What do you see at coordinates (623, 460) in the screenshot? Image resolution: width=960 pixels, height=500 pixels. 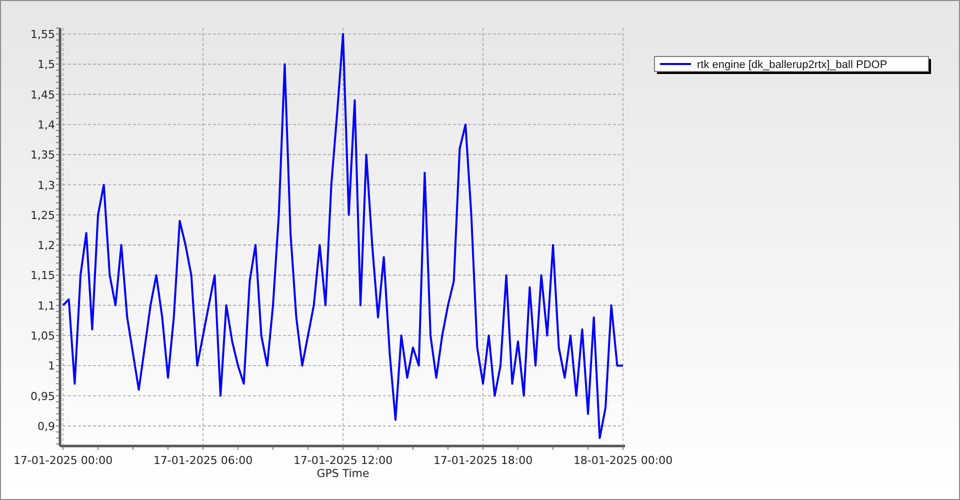 I see `x-tick-label: 18-01-2025 00:00` at bounding box center [623, 460].